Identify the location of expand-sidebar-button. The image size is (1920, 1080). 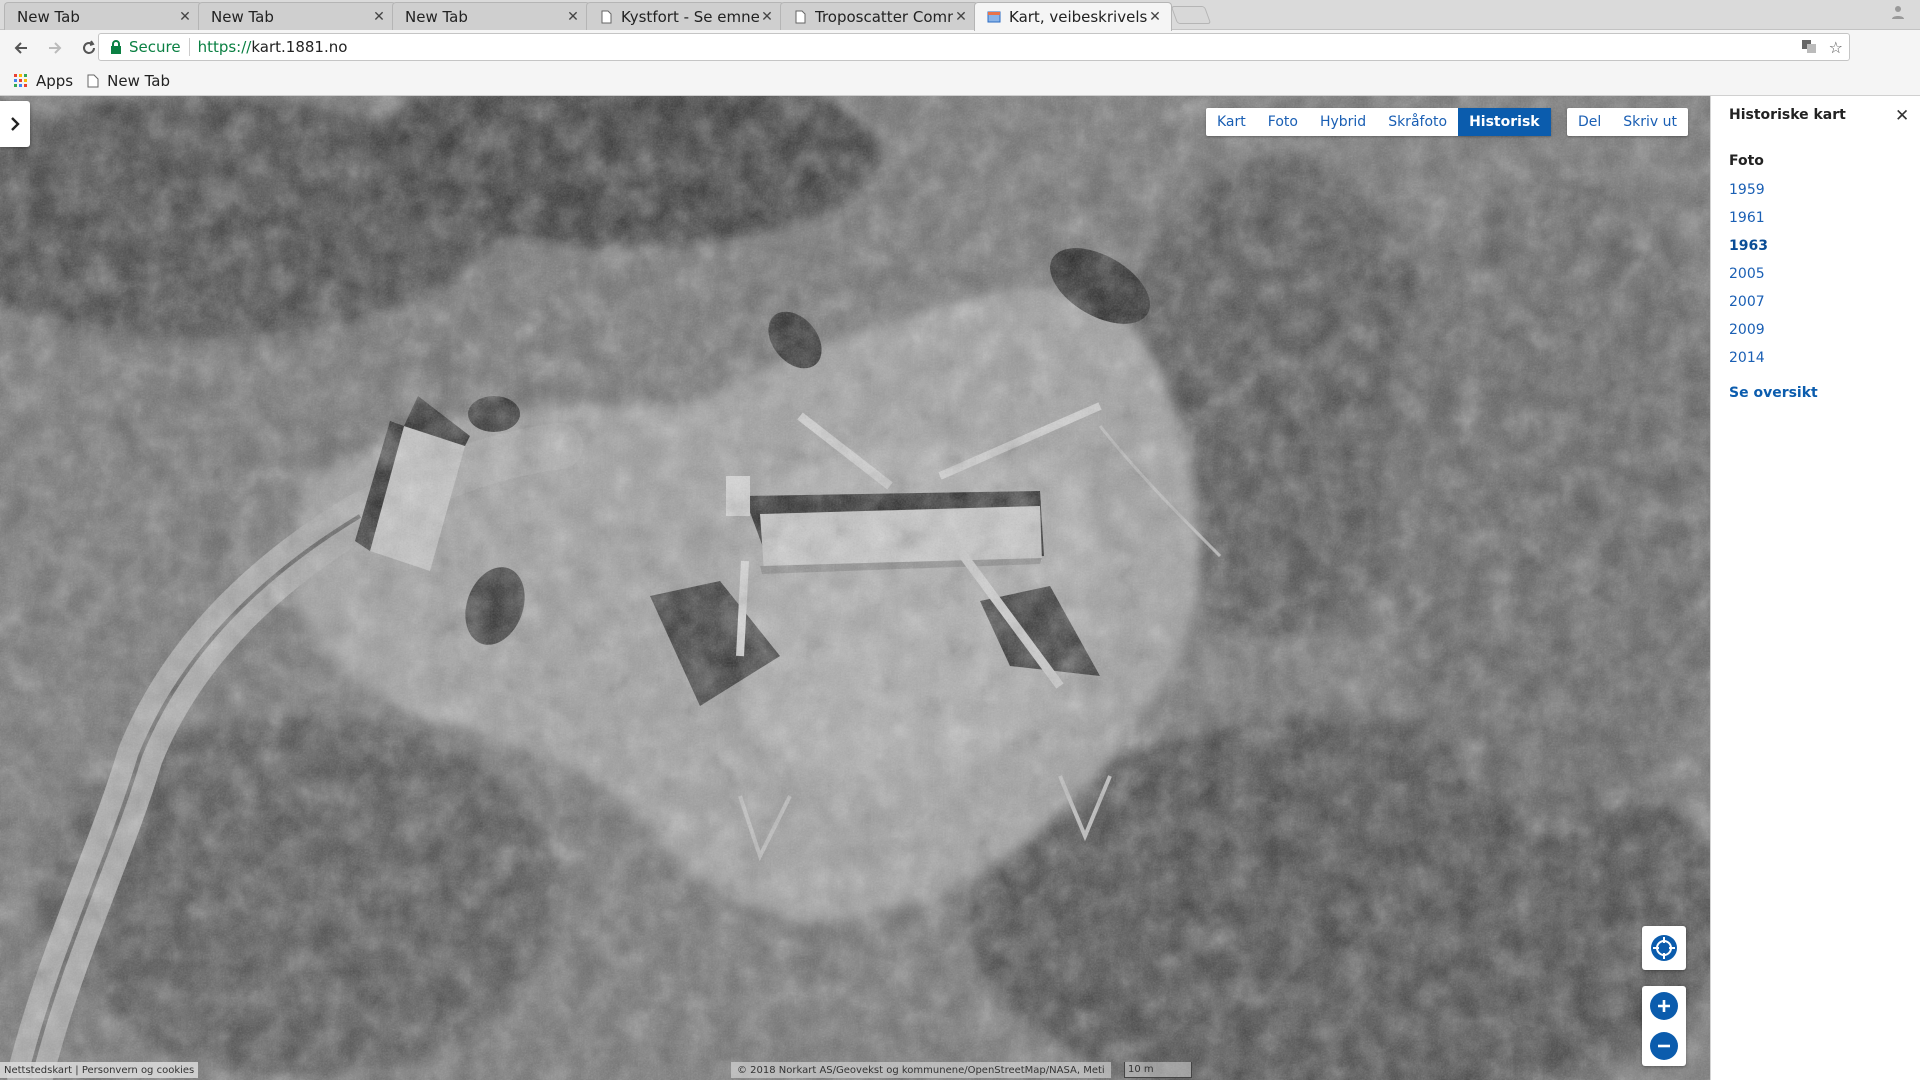
(15, 124).